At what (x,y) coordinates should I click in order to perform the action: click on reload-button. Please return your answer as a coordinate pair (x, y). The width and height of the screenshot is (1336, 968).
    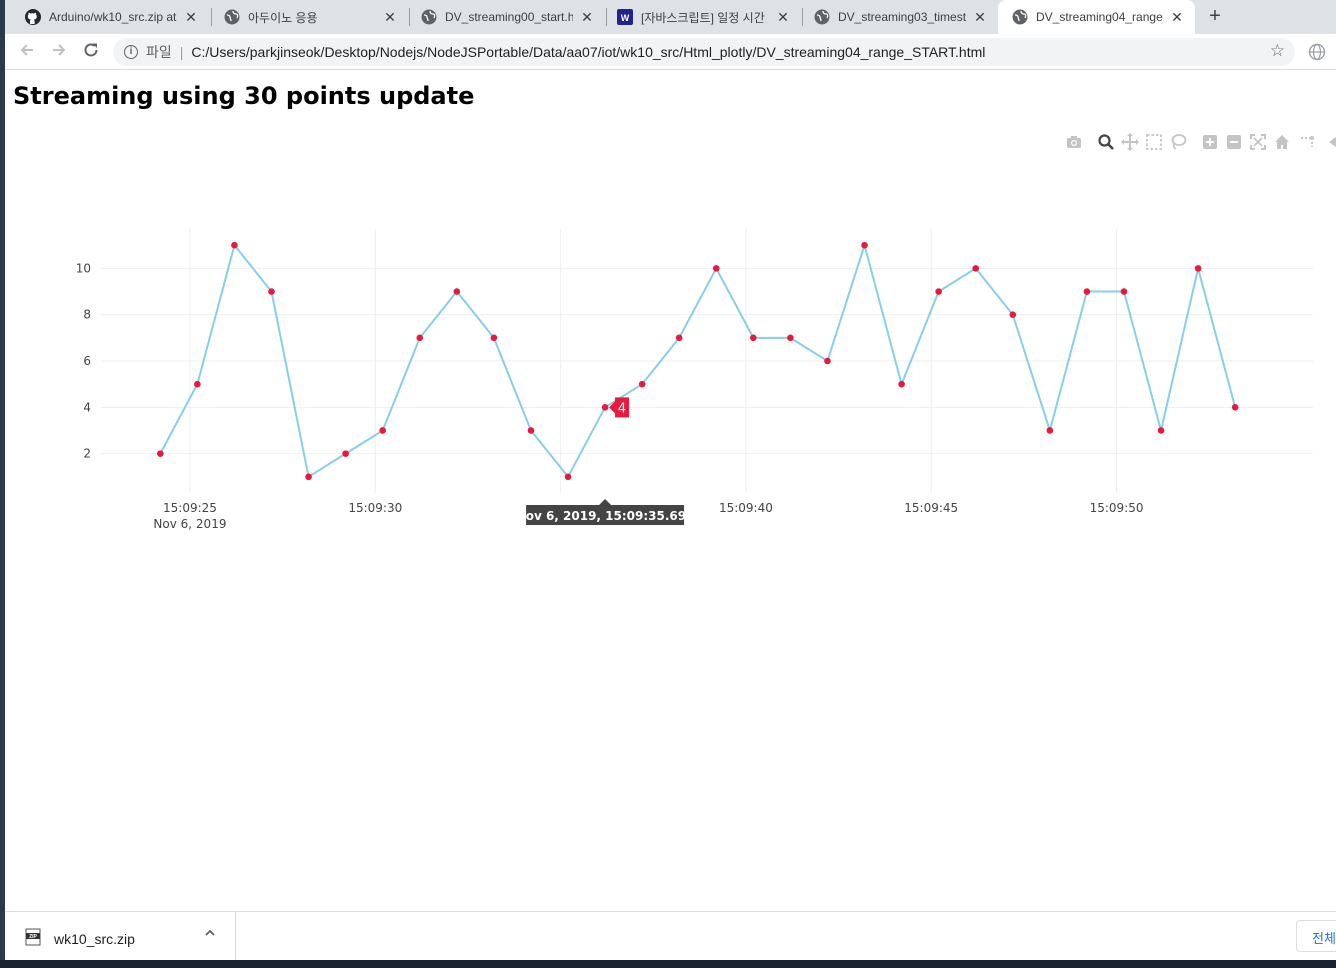
    Looking at the image, I should click on (91, 52).